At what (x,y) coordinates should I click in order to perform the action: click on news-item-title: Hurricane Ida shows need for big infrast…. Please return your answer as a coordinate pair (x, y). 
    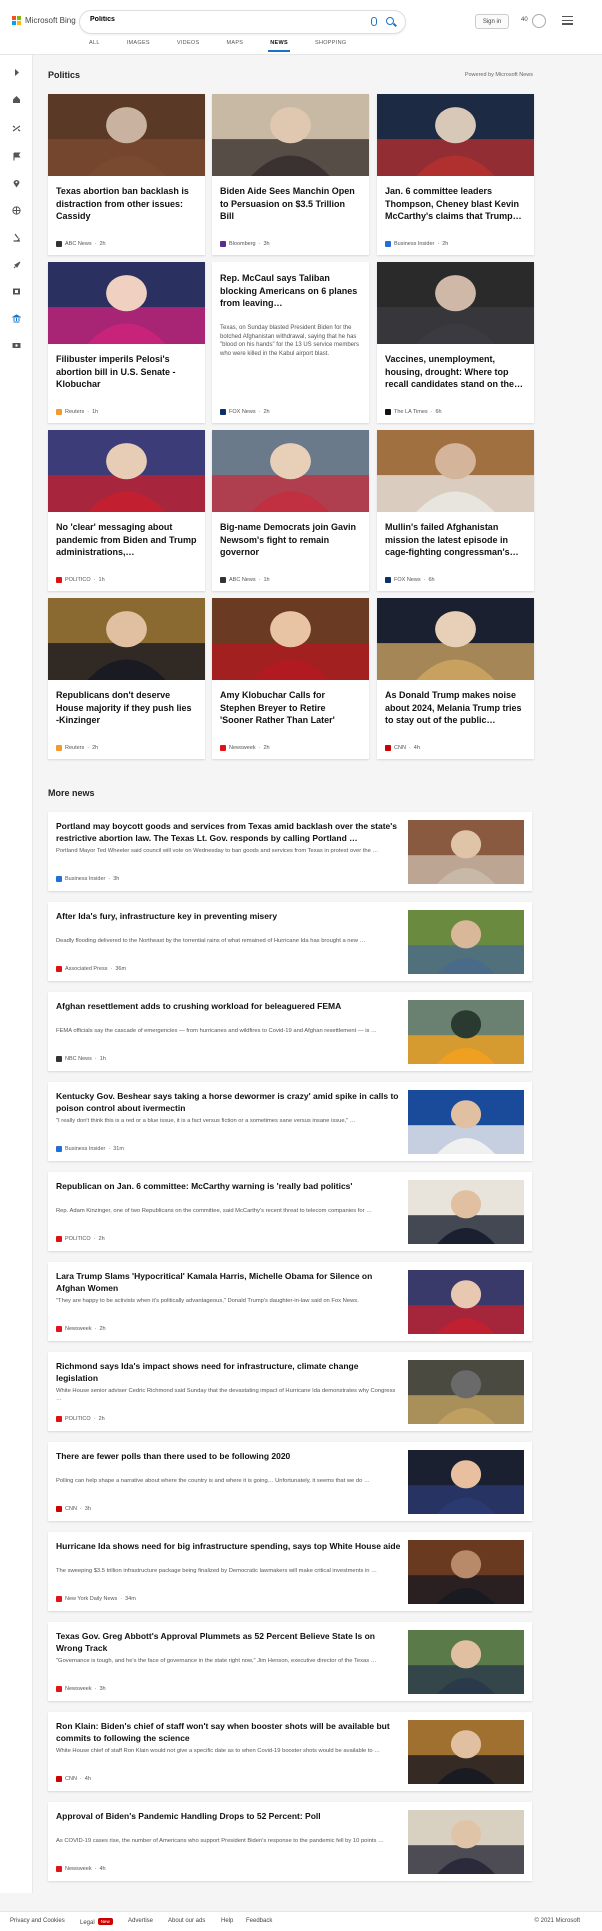
    Looking at the image, I should click on (228, 1547).